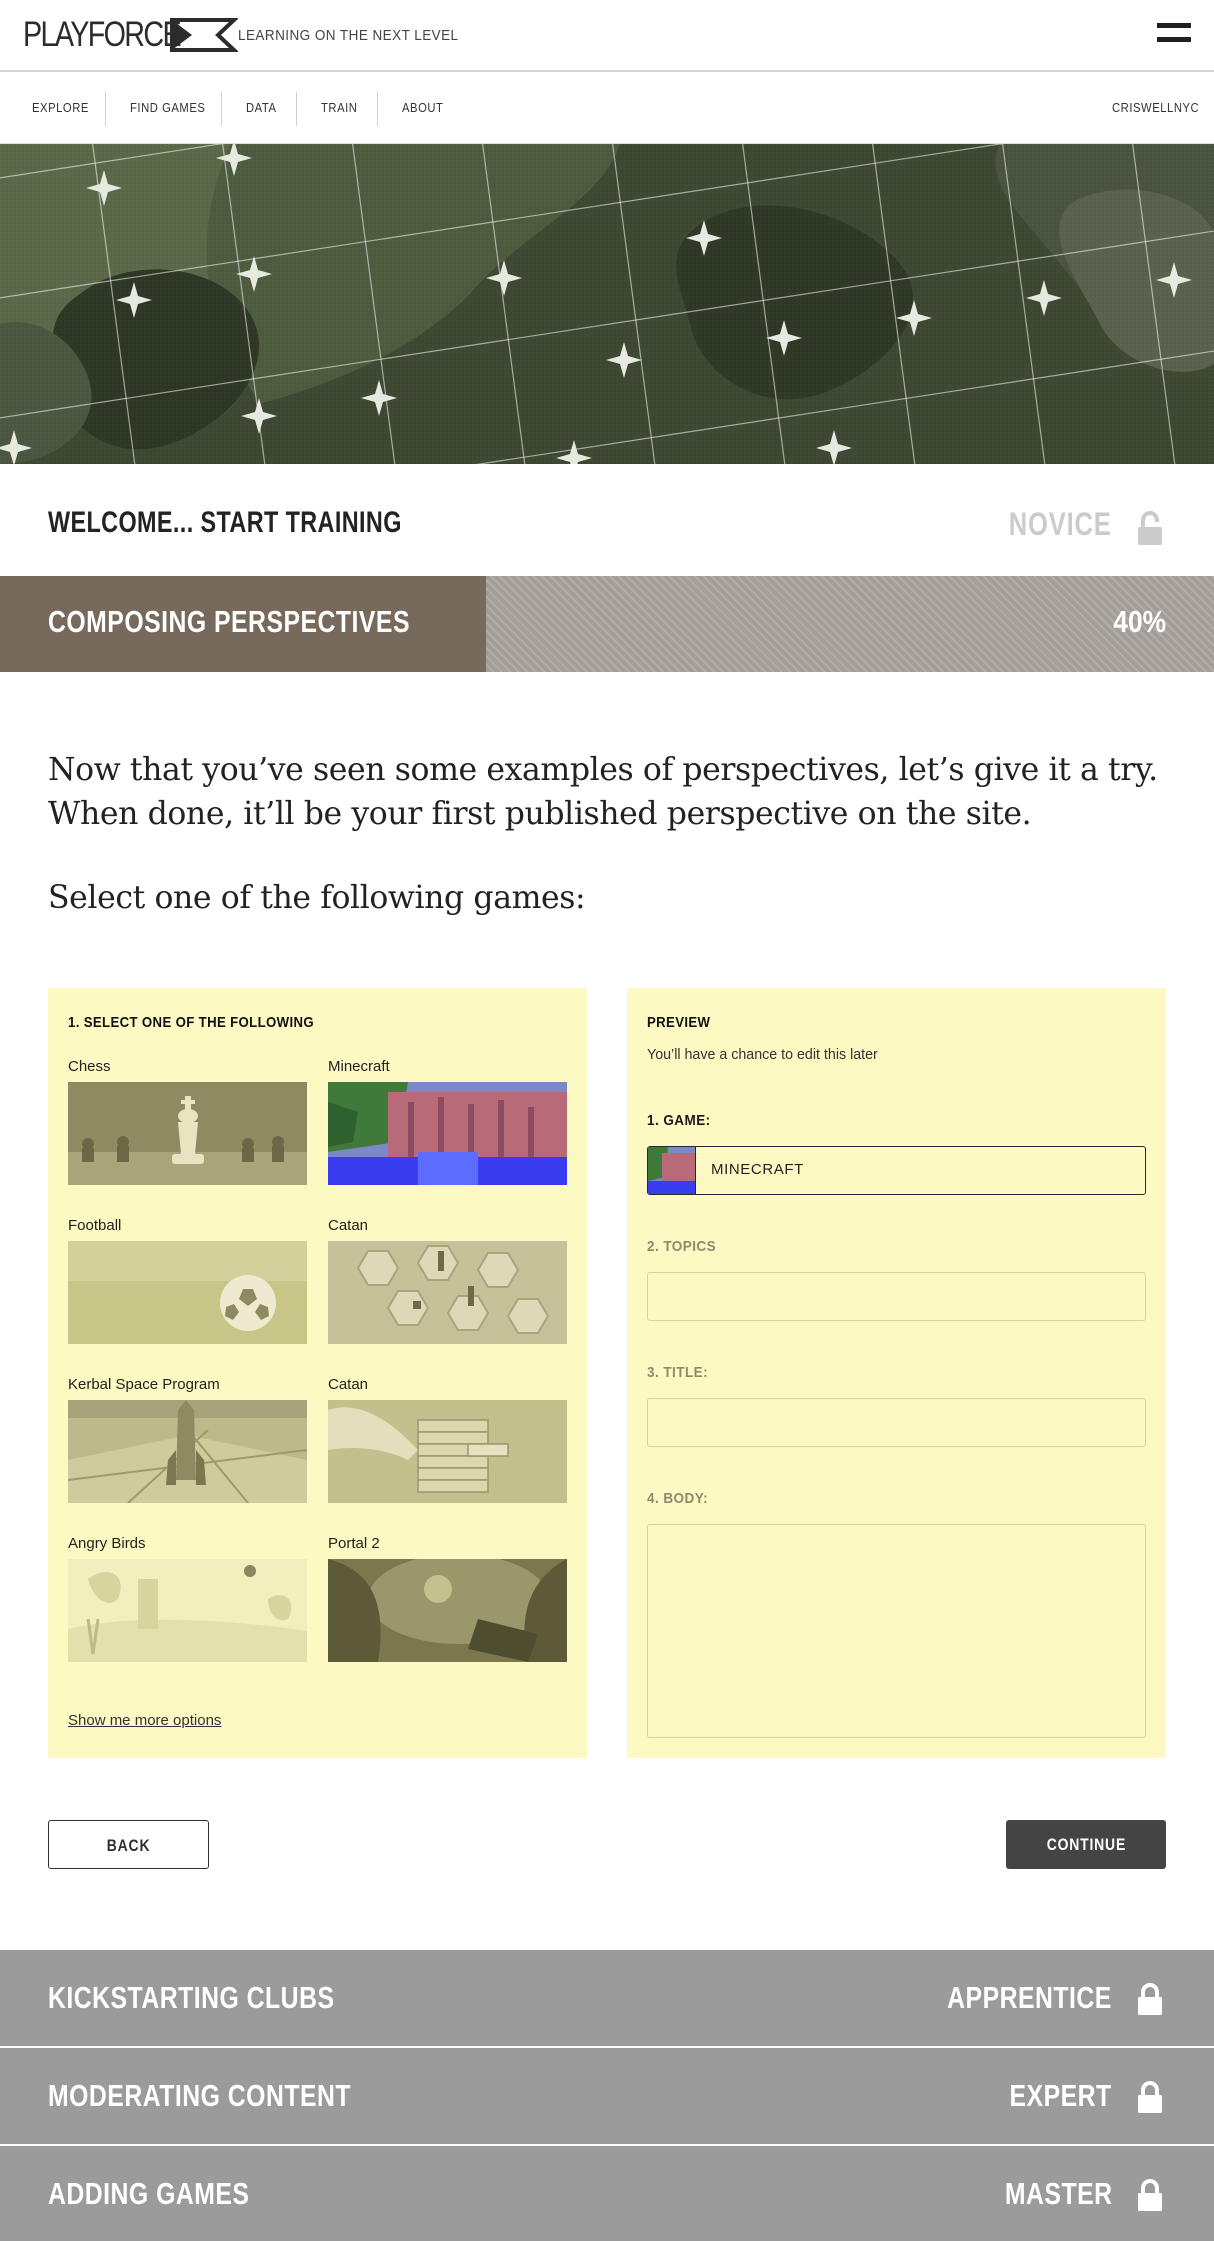 The image size is (1214, 2241). What do you see at coordinates (682, 1246) in the screenshot?
I see `topics-field-label: 2. TOPICS` at bounding box center [682, 1246].